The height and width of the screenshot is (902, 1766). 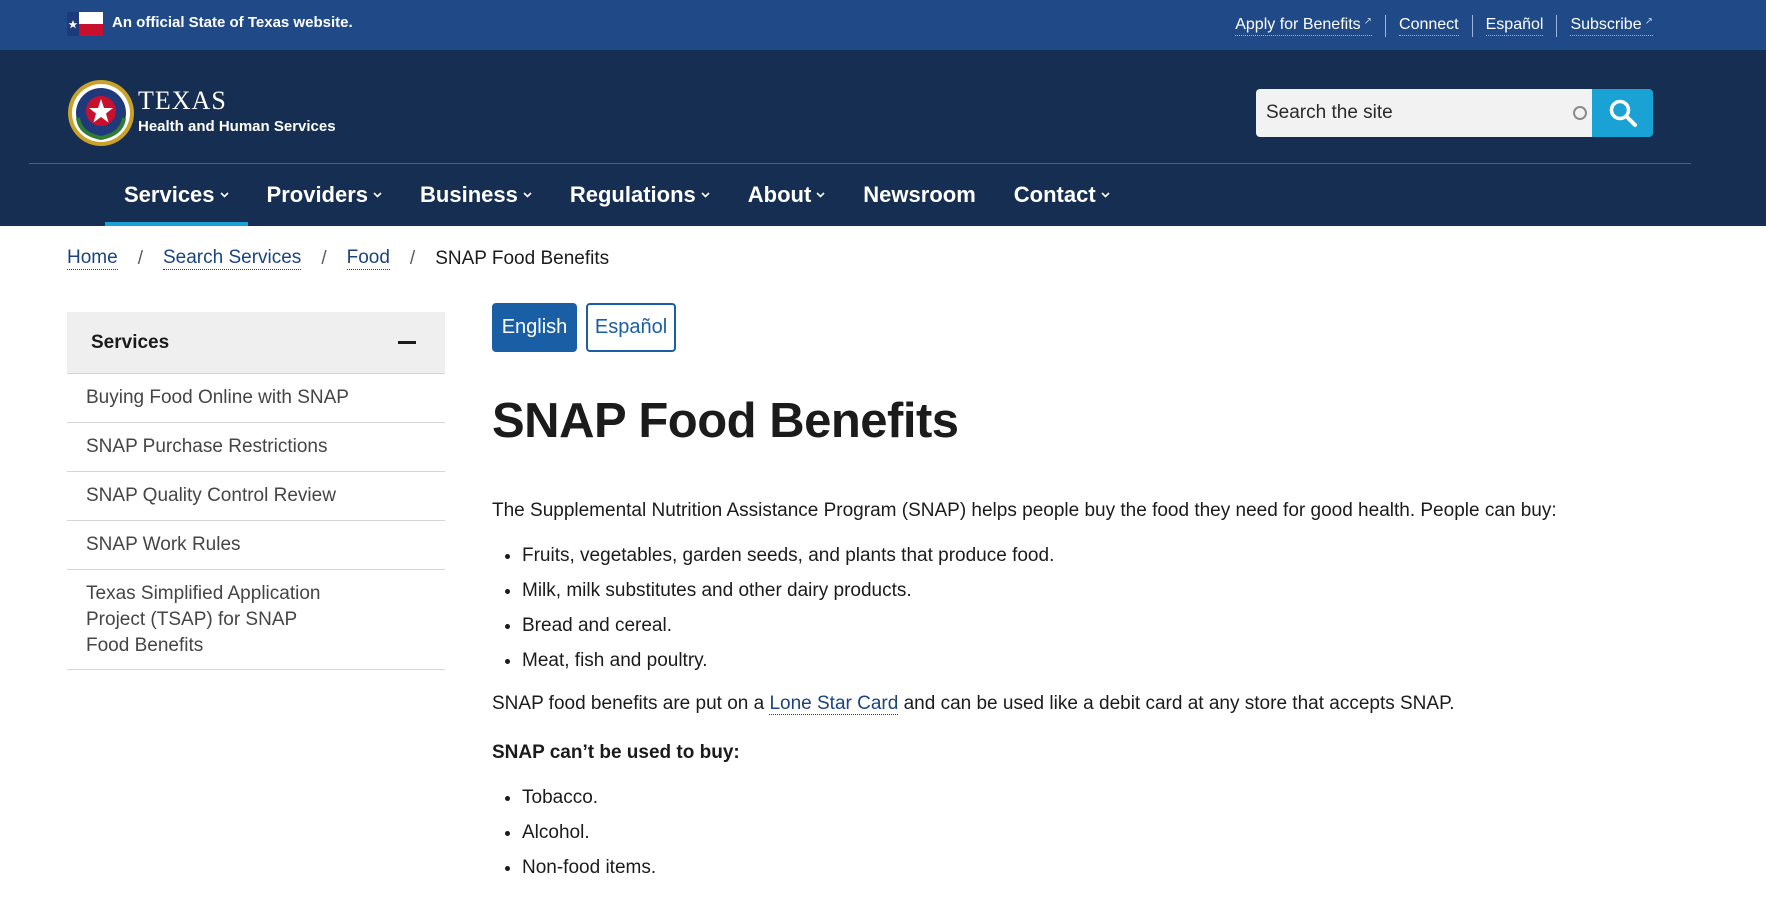 I want to click on search-clear-icon, so click(x=1580, y=113).